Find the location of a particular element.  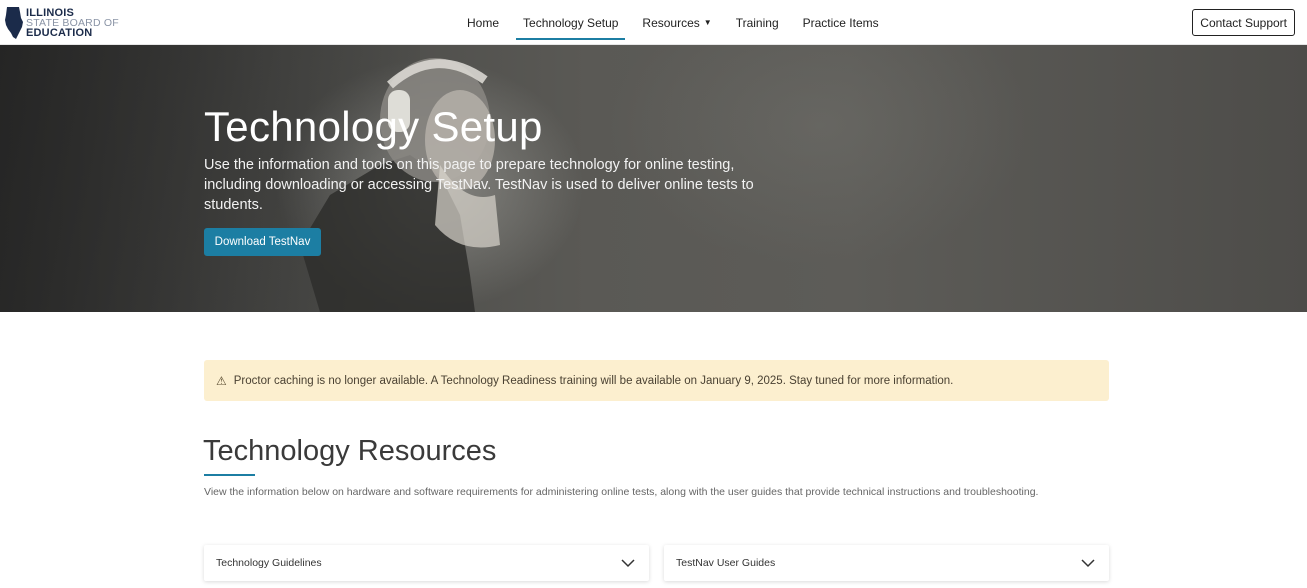

page-title: Technology Setup is located at coordinates (373, 126).